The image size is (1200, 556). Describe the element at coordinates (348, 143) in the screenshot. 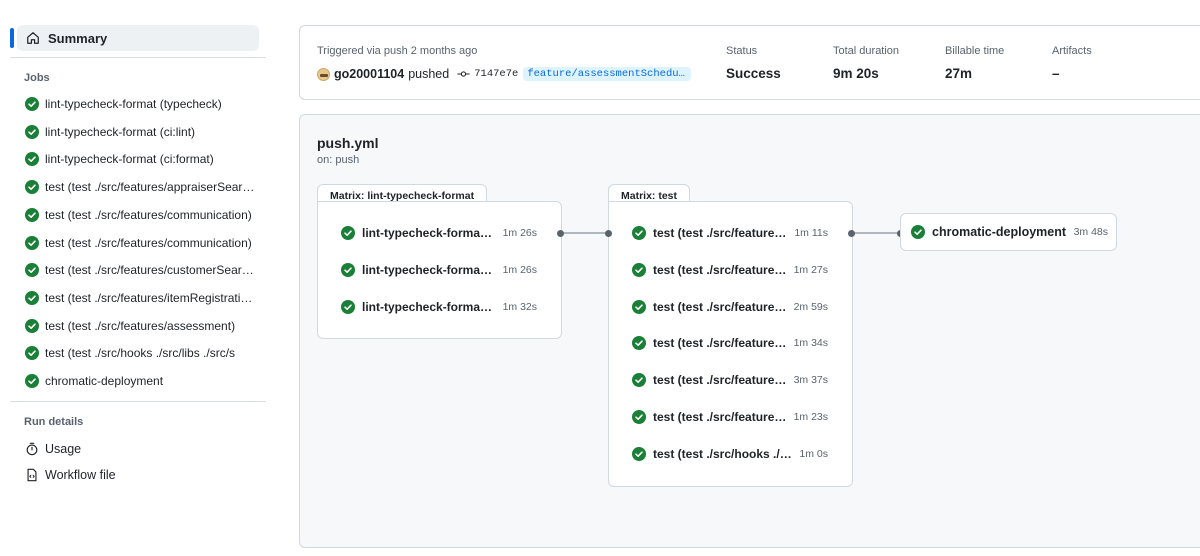

I see `workflow-name: push.yml` at that location.